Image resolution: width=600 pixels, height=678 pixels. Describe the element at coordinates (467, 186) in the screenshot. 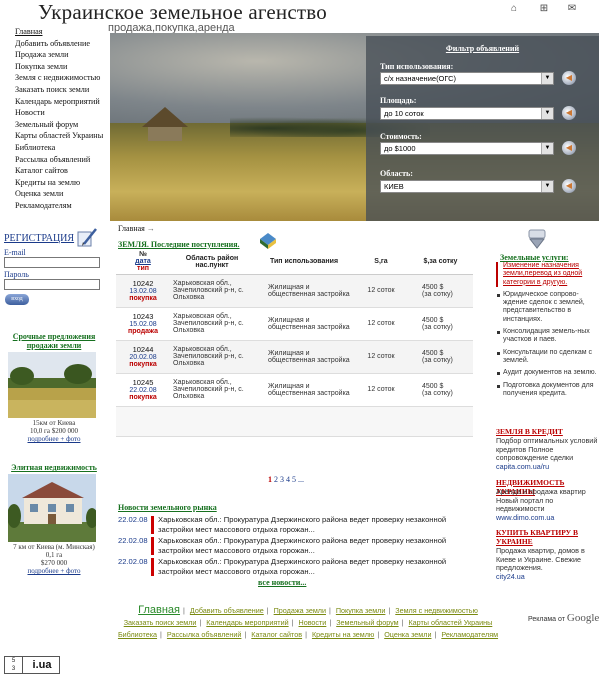

I see `region-select: КИЕВ ▼` at that location.